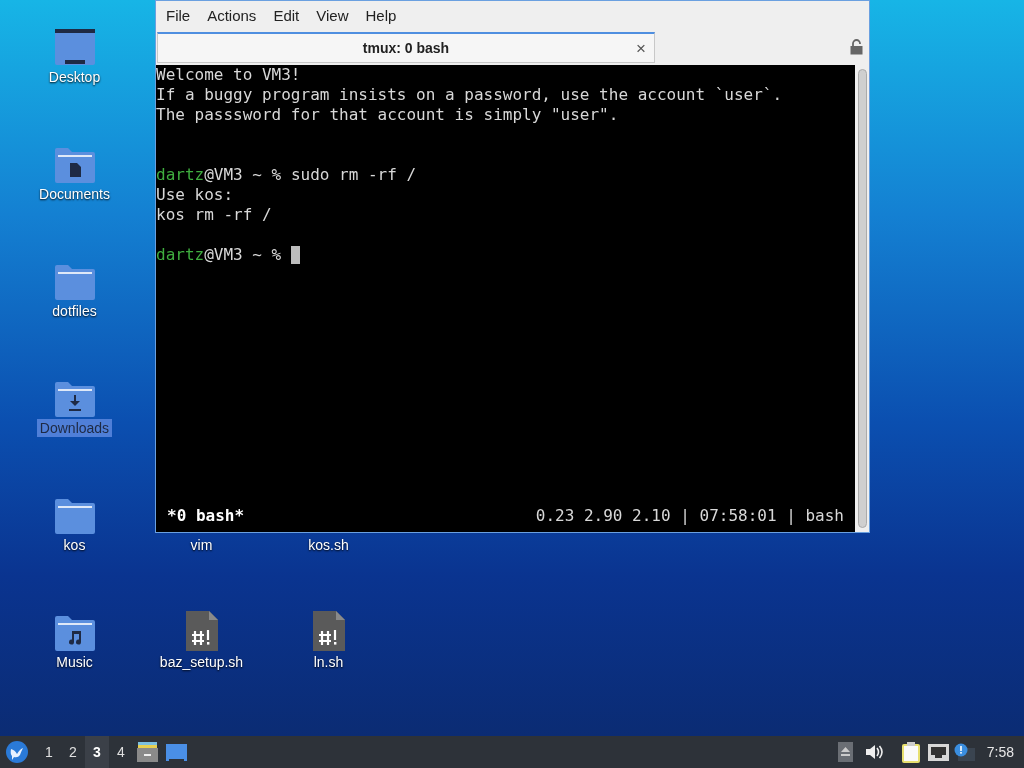 This screenshot has height=768, width=1024. What do you see at coordinates (176, 752) in the screenshot?
I see `window-icon` at bounding box center [176, 752].